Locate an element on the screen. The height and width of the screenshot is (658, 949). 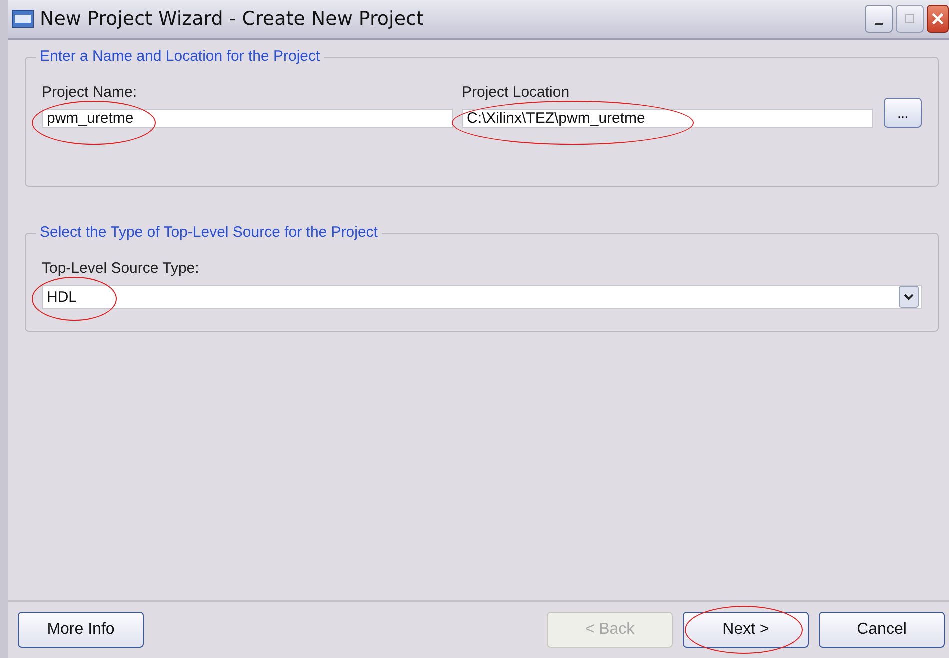
dialog-button: More Info is located at coordinates (81, 630).